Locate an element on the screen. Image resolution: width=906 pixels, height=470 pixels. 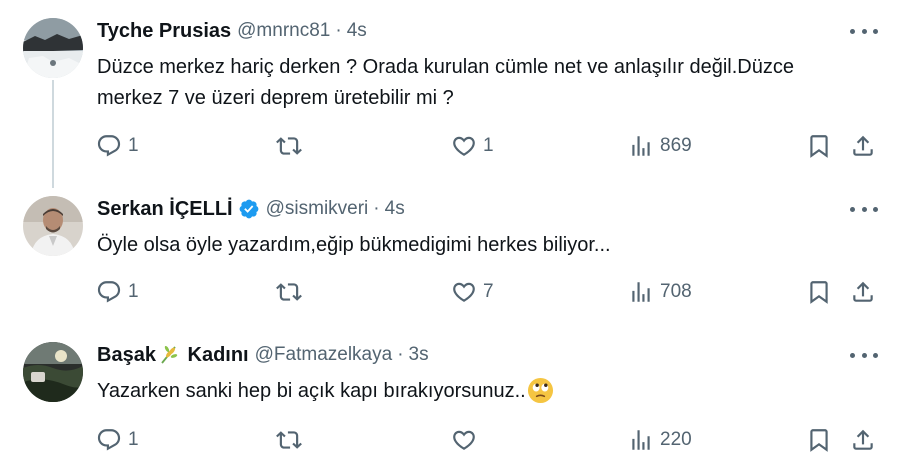
thread-connector-line is located at coordinates (53, 134).